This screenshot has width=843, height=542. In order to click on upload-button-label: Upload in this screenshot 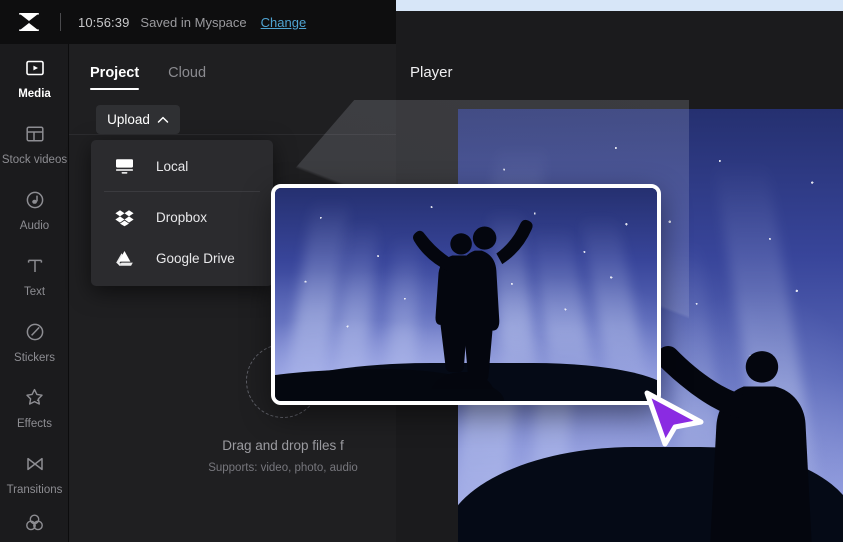, I will do `click(128, 119)`.